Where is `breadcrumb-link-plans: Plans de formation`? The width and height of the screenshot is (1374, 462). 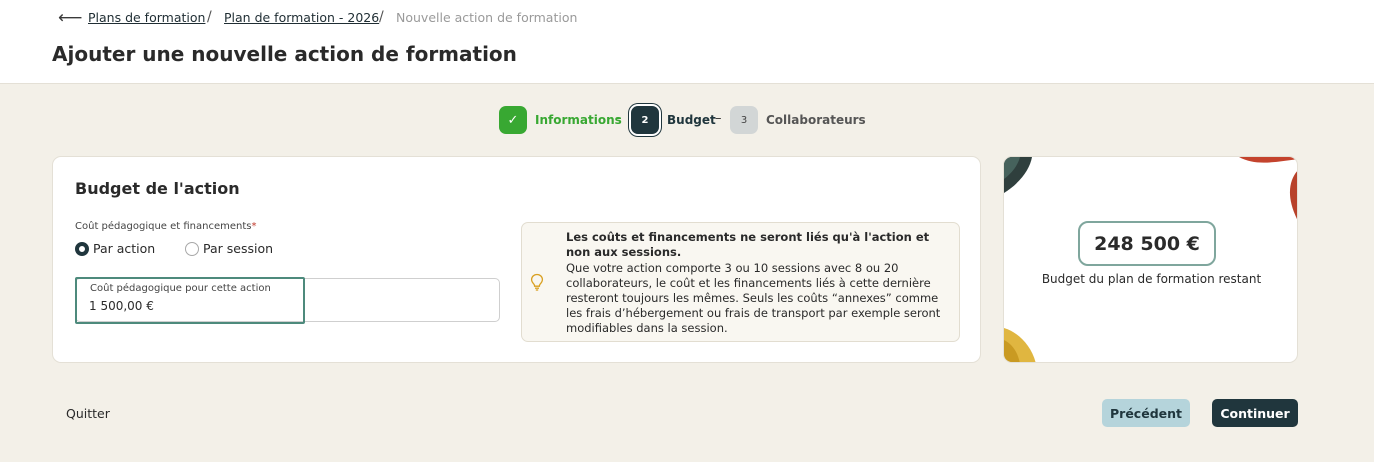
breadcrumb-link-plans: Plans de formation is located at coordinates (146, 17).